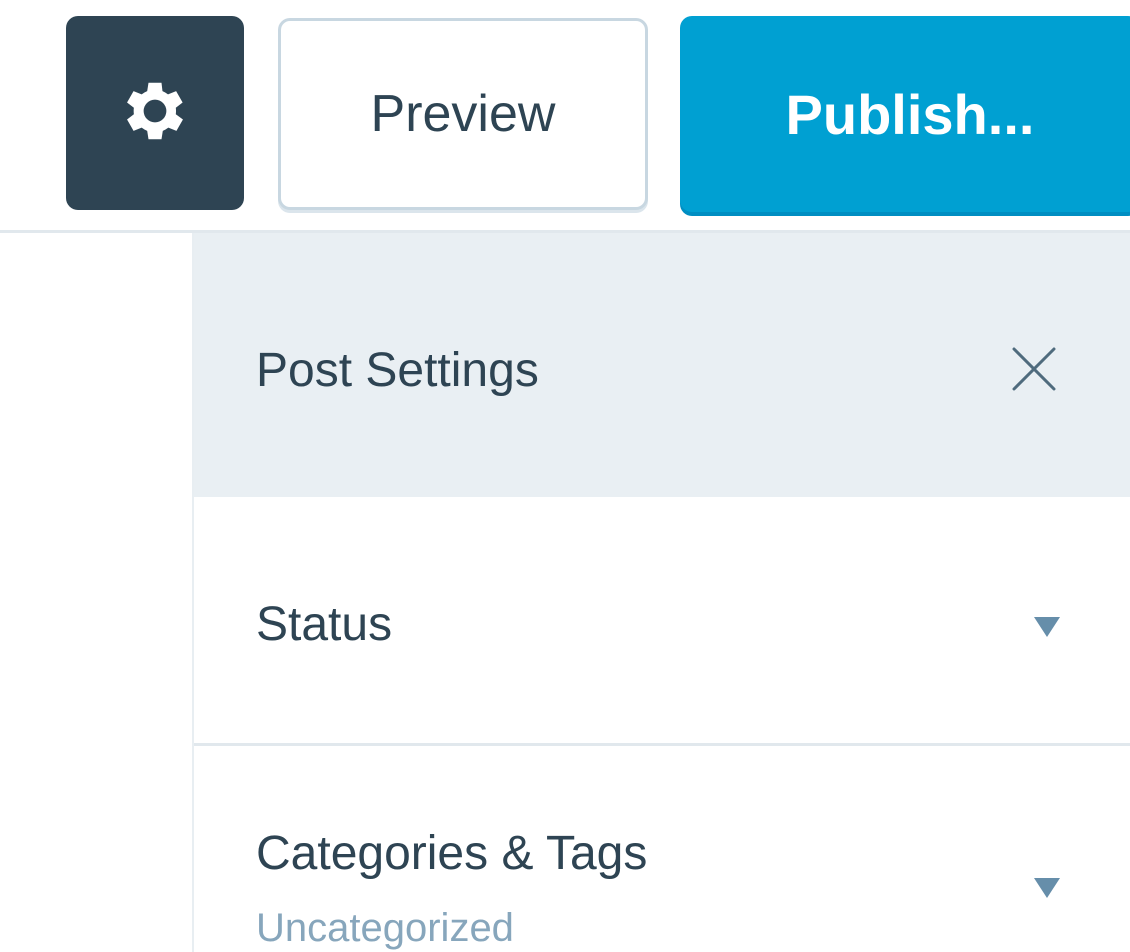 The height and width of the screenshot is (952, 1130). I want to click on close-sidebar-button, so click(1034, 369).